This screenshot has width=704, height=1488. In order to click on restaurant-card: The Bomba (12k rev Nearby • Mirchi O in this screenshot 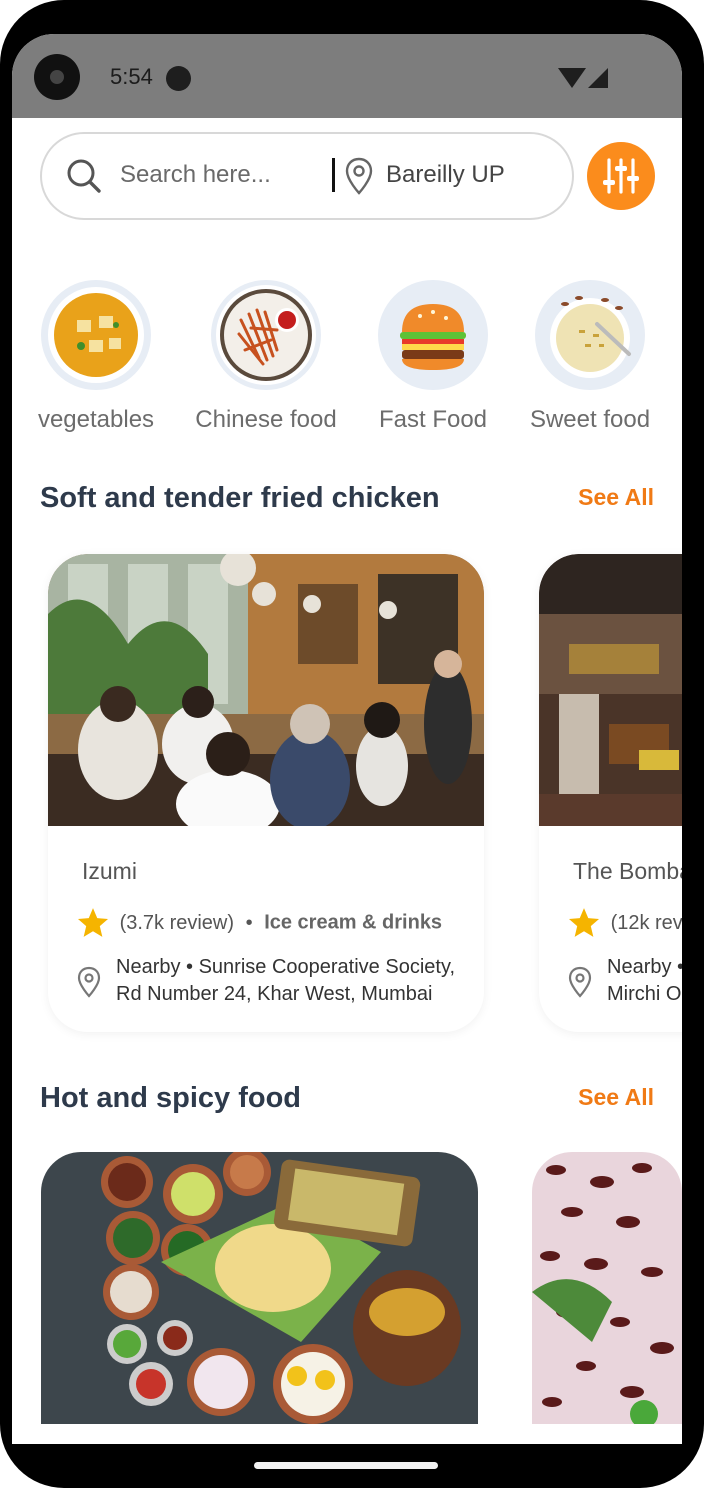, I will do `click(610, 793)`.